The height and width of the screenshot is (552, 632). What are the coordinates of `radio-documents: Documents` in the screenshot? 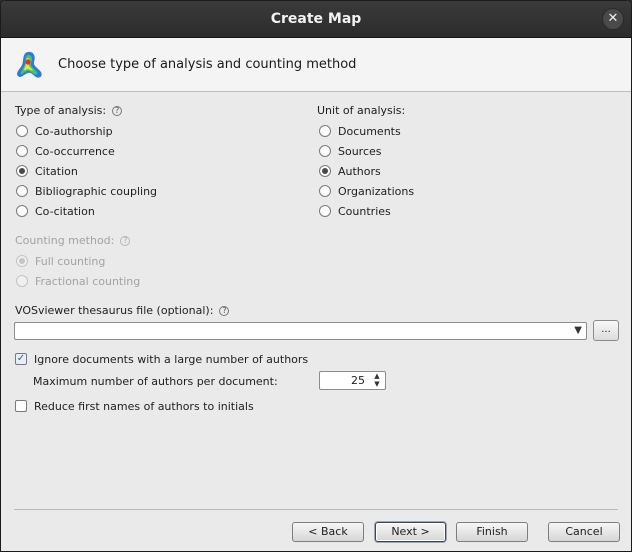 It's located at (360, 131).